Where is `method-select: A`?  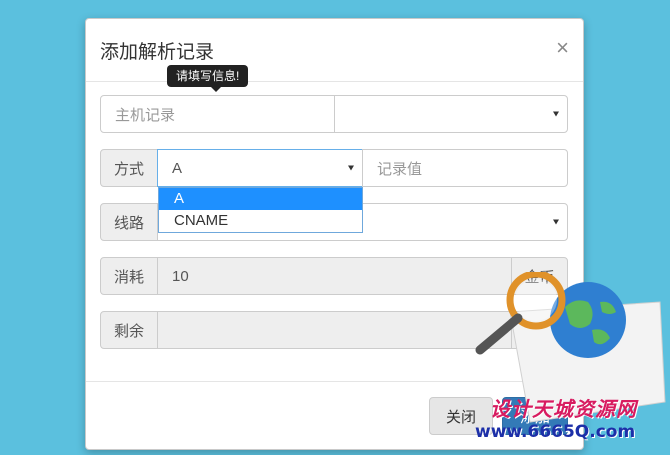 method-select: A is located at coordinates (260, 168).